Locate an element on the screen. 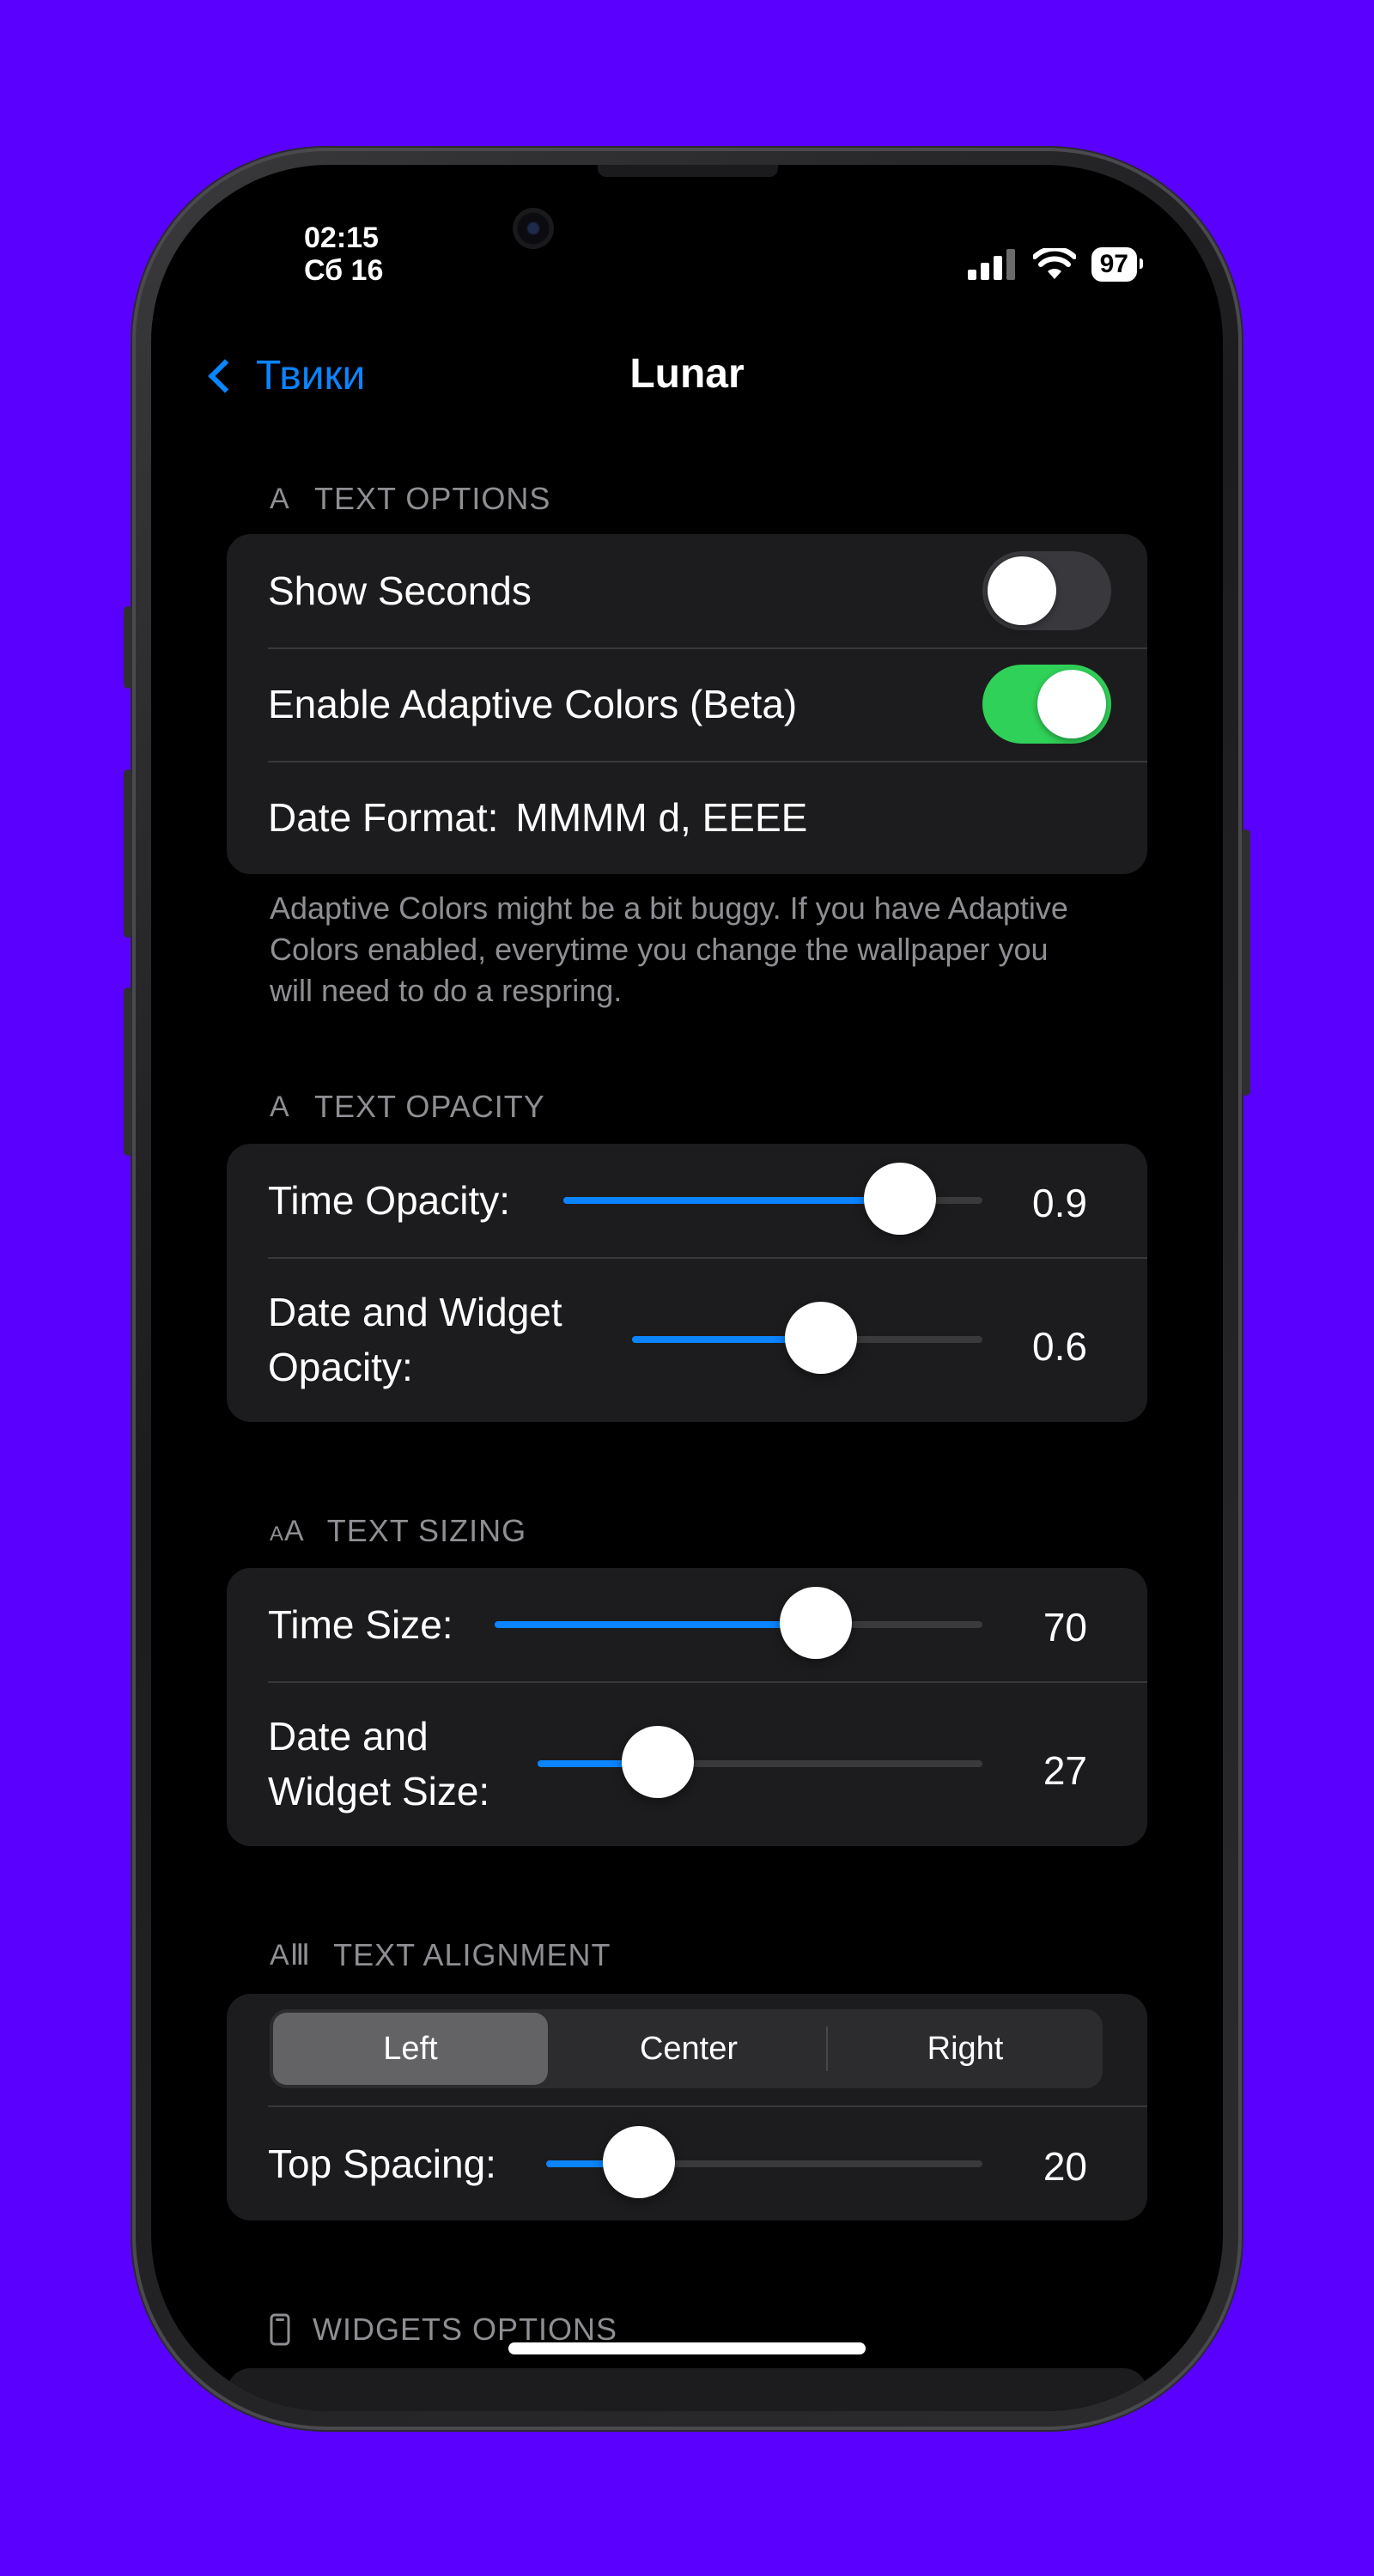  section-header-text-sizing: AA TEXT SIZING is located at coordinates (398, 1531).